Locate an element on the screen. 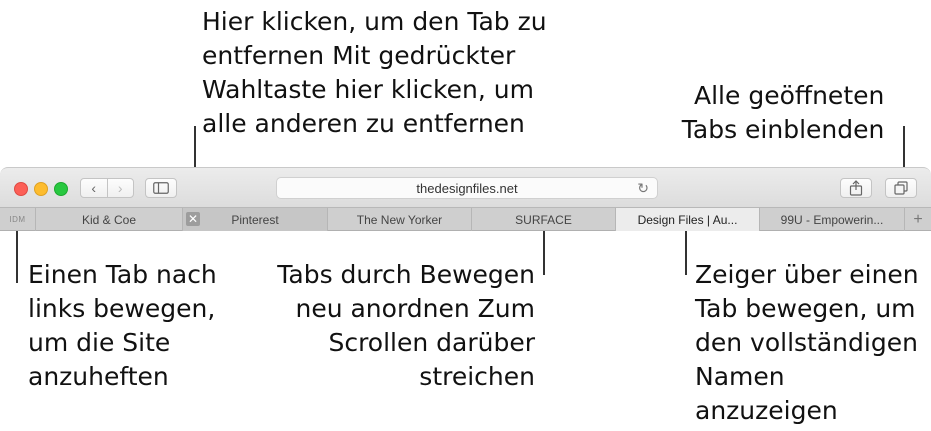  tab-label: The New Yorker is located at coordinates (399, 219).